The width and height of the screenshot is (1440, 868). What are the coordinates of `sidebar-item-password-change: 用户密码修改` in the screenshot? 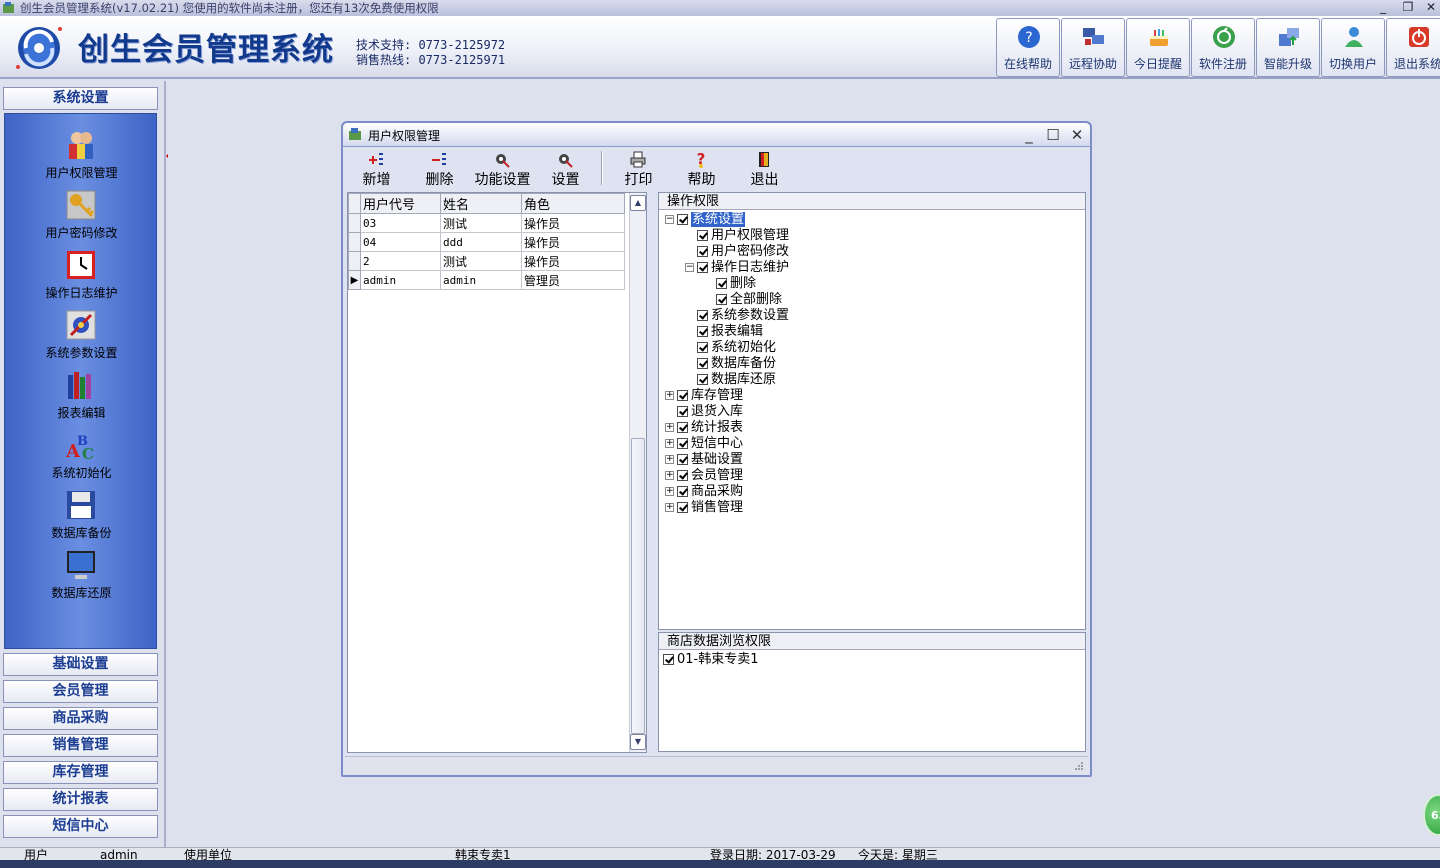 It's located at (81, 217).